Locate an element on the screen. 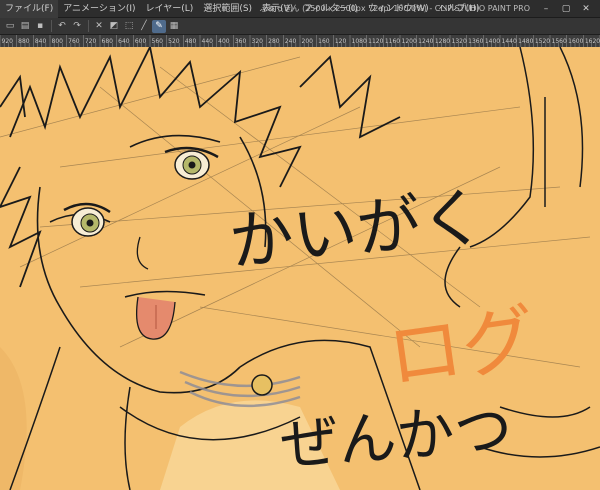  ruler-label: 1400 is located at coordinates (492, 41).